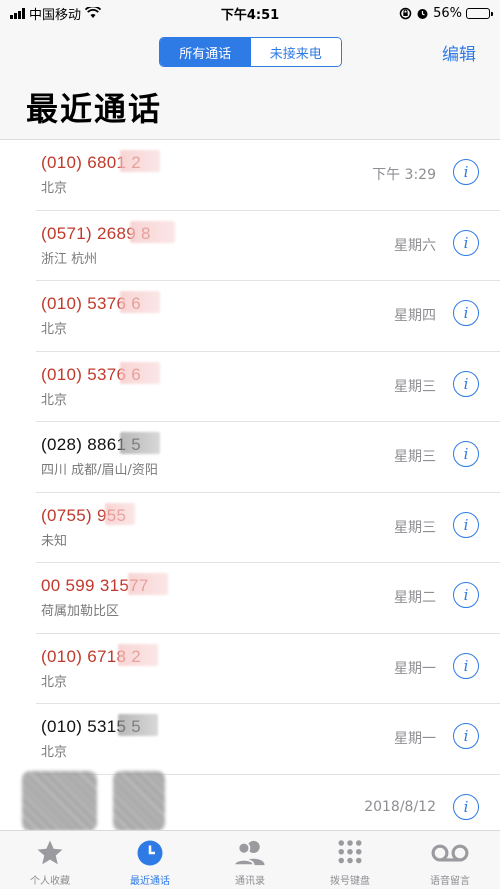 This screenshot has height=889, width=500. I want to click on clock-icon, so click(150, 853).